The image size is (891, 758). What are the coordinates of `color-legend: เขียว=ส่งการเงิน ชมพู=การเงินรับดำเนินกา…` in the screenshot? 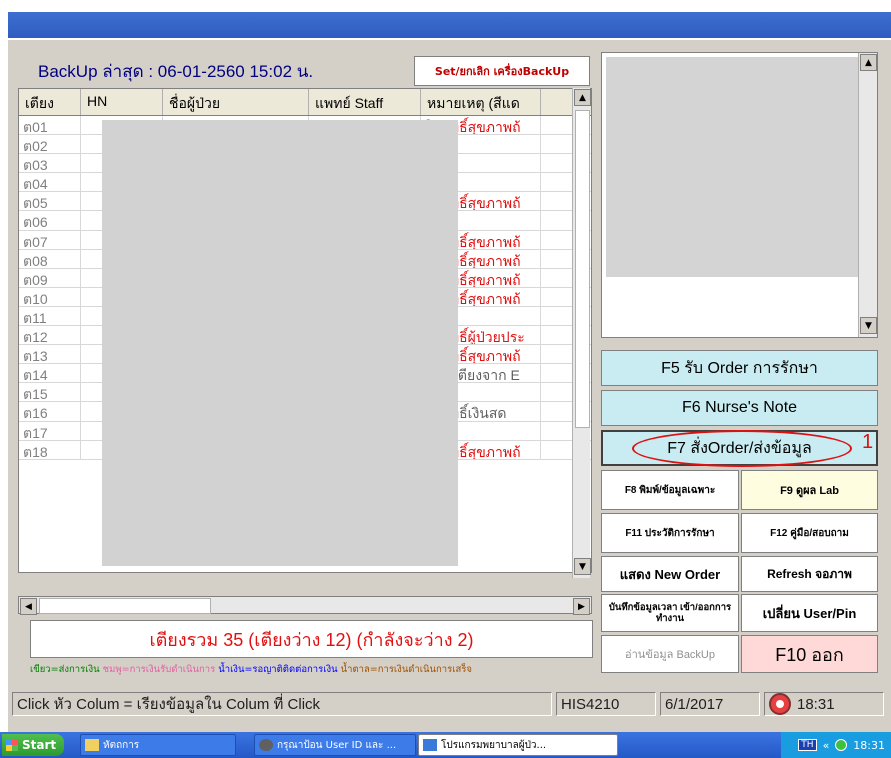 It's located at (310, 670).